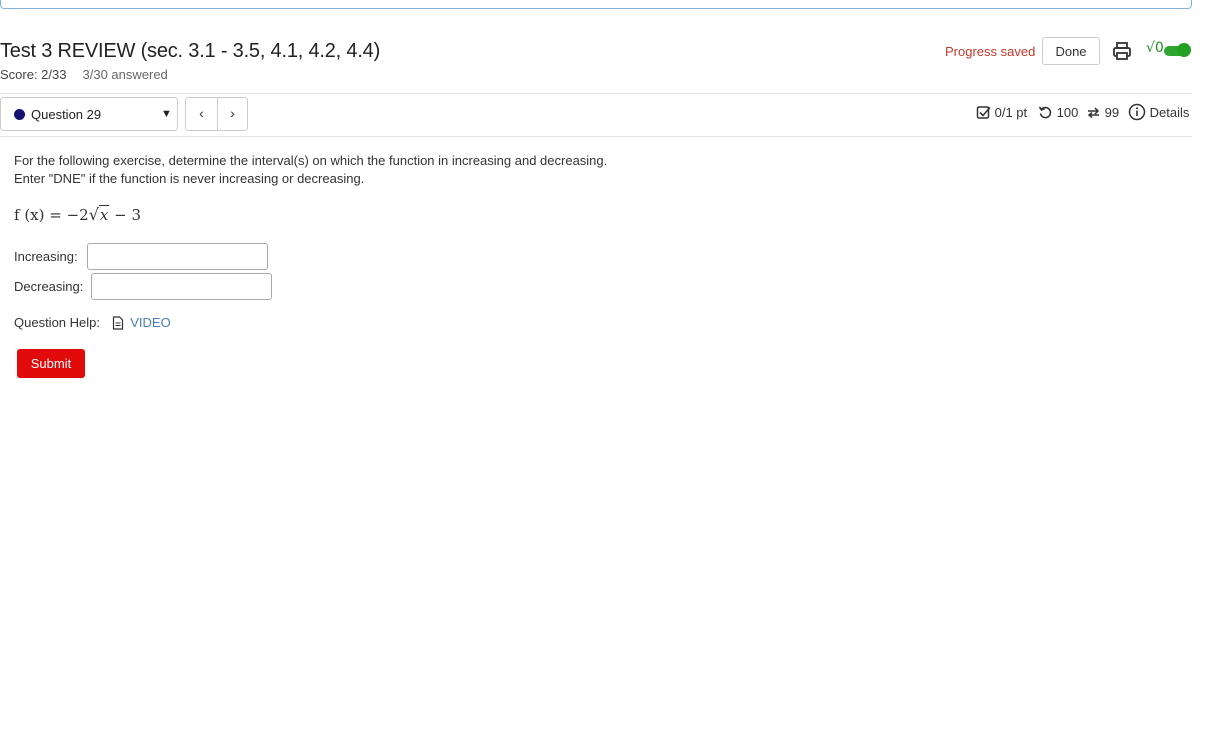  I want to click on repeat-icon, so click(1093, 113).